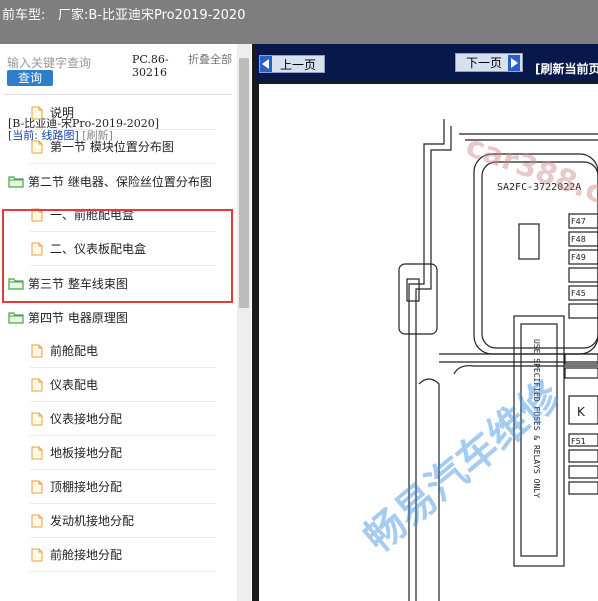  What do you see at coordinates (484, 63) in the screenshot?
I see `next-page-label: 下一页` at bounding box center [484, 63].